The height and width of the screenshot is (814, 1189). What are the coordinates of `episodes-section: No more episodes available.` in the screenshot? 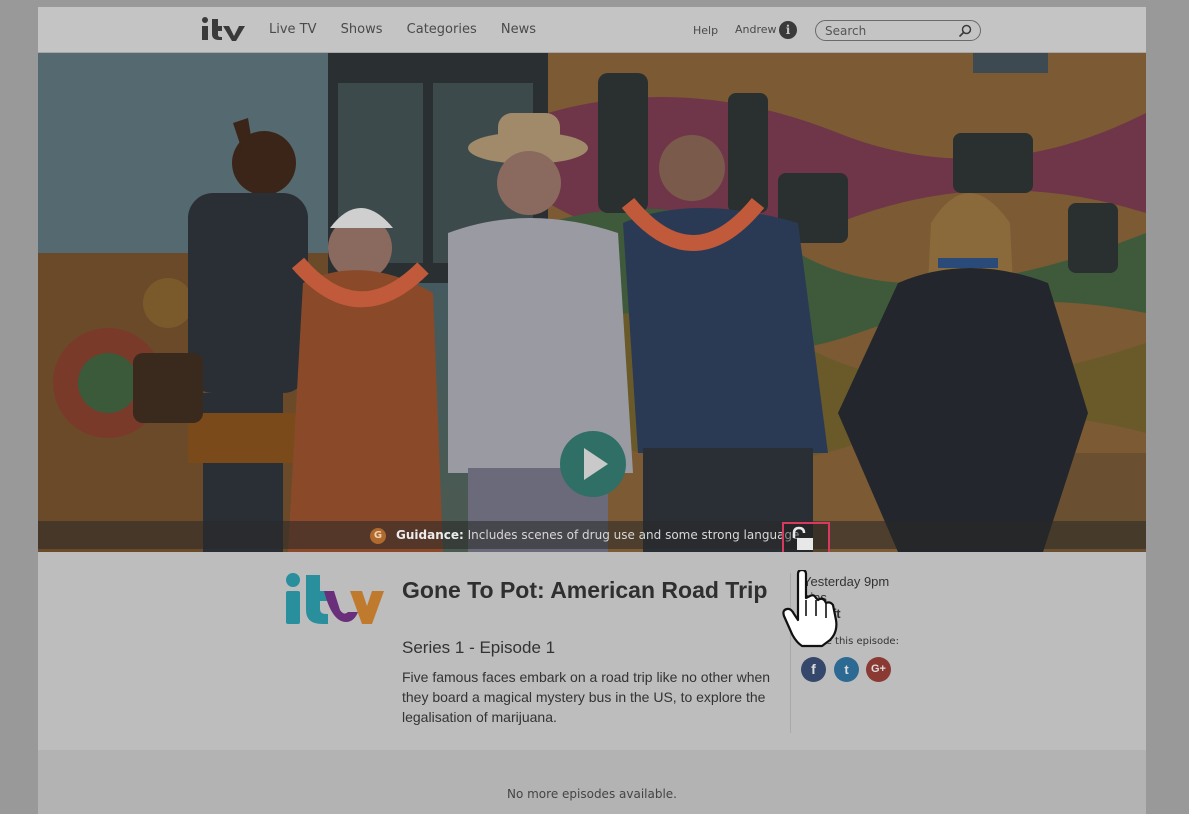 It's located at (592, 782).